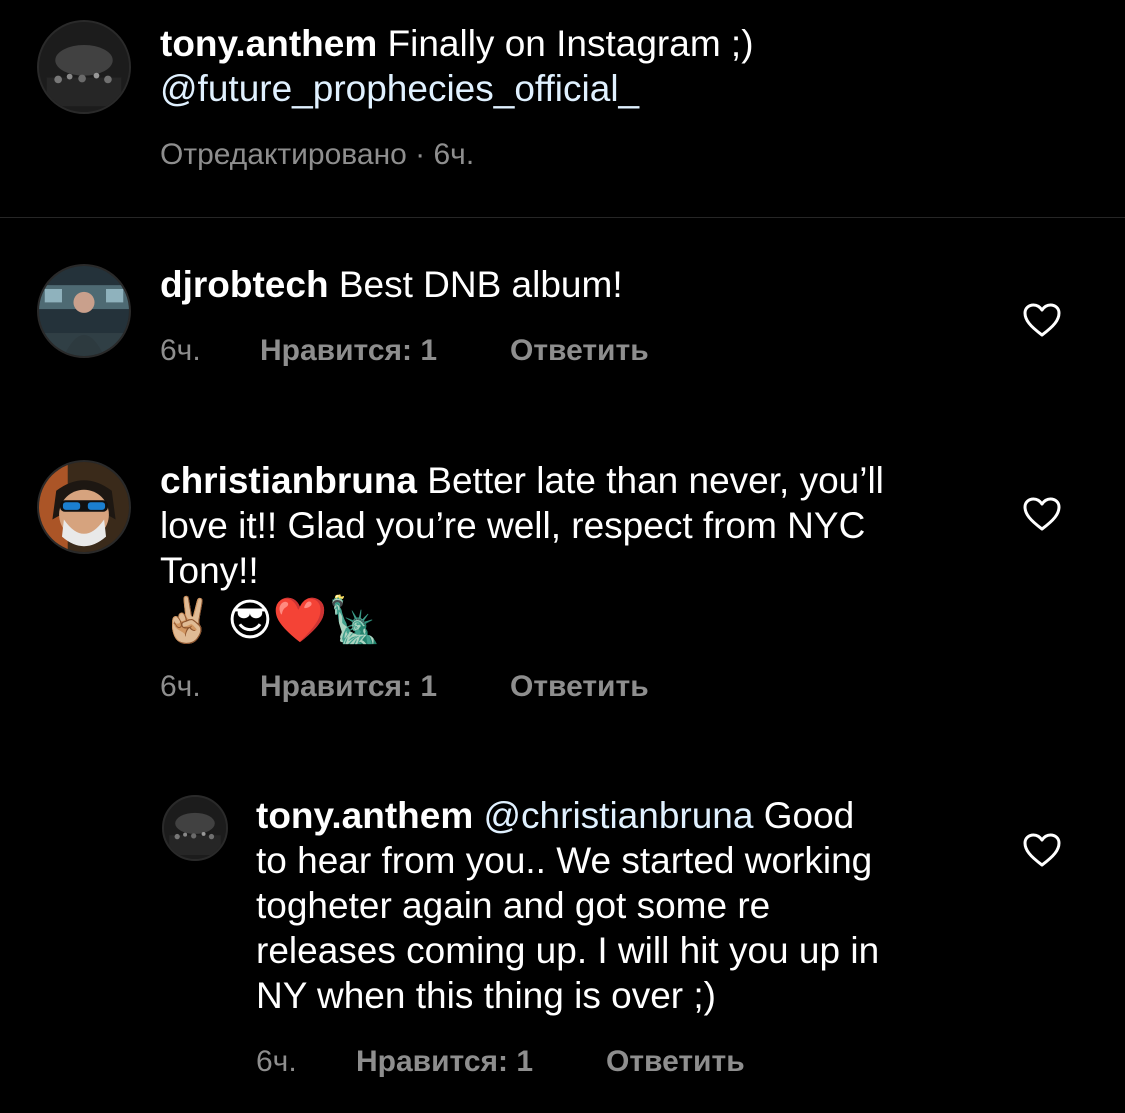 This screenshot has height=1113, width=1125. I want to click on comment-1-reply-button: Ответить, so click(579, 351).